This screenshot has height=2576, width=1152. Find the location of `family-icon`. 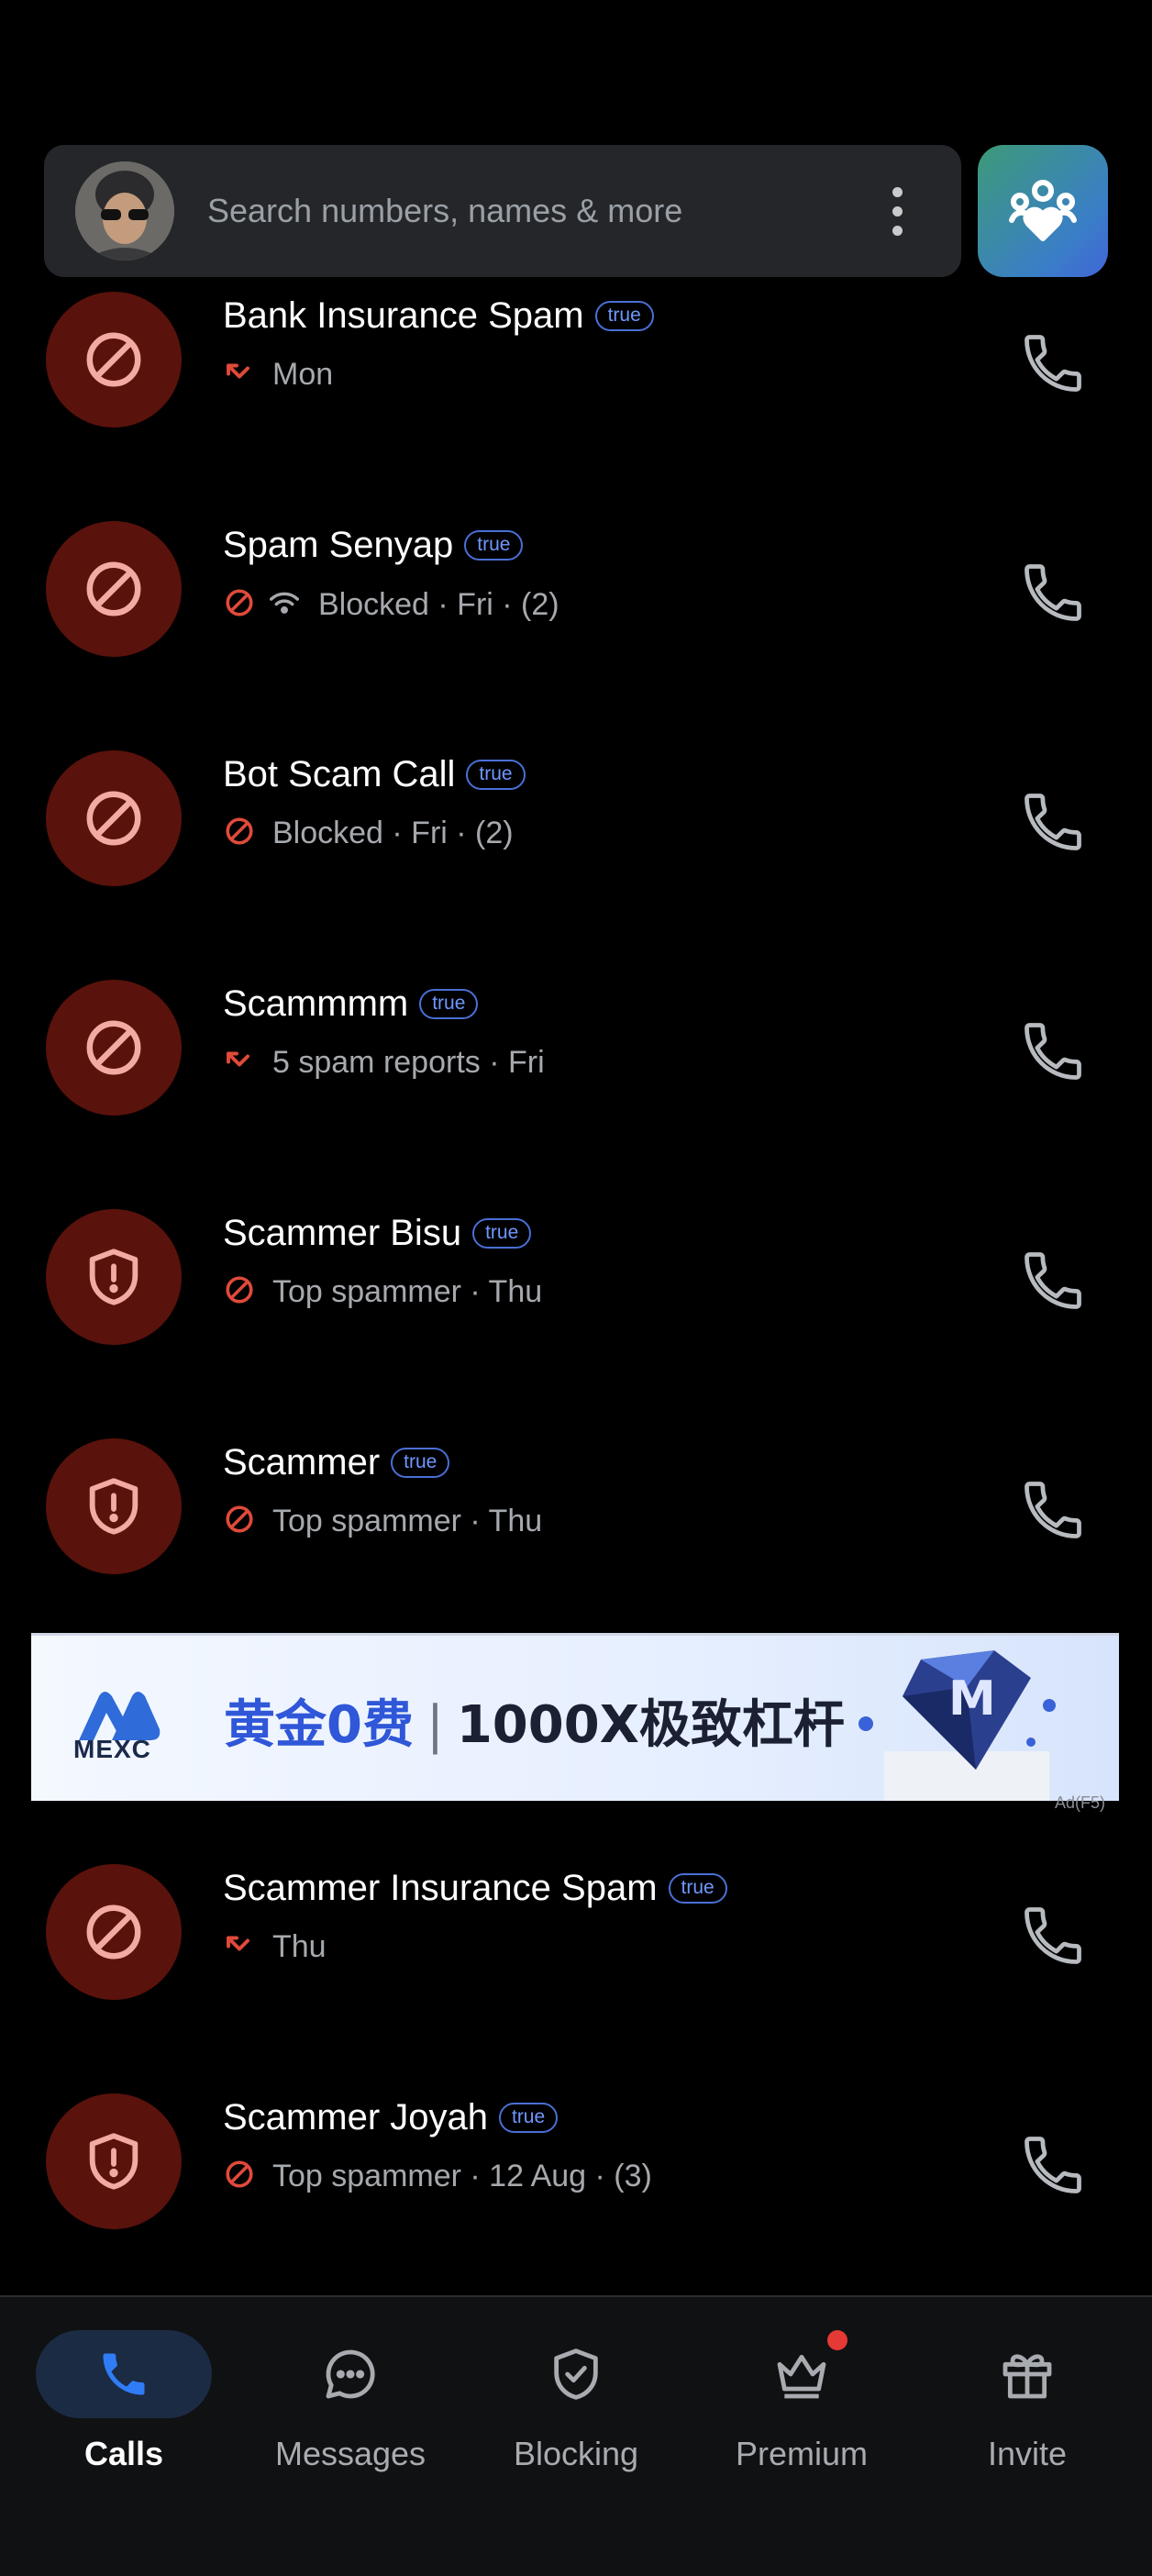

family-icon is located at coordinates (1043, 210).